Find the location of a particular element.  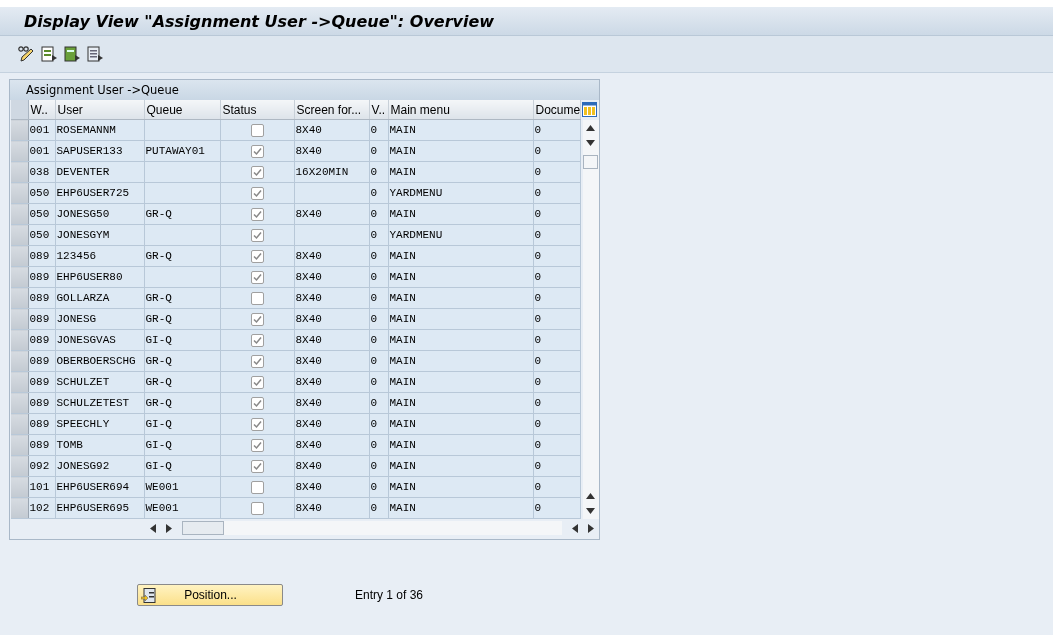

column-header: W.. is located at coordinates (41, 110).